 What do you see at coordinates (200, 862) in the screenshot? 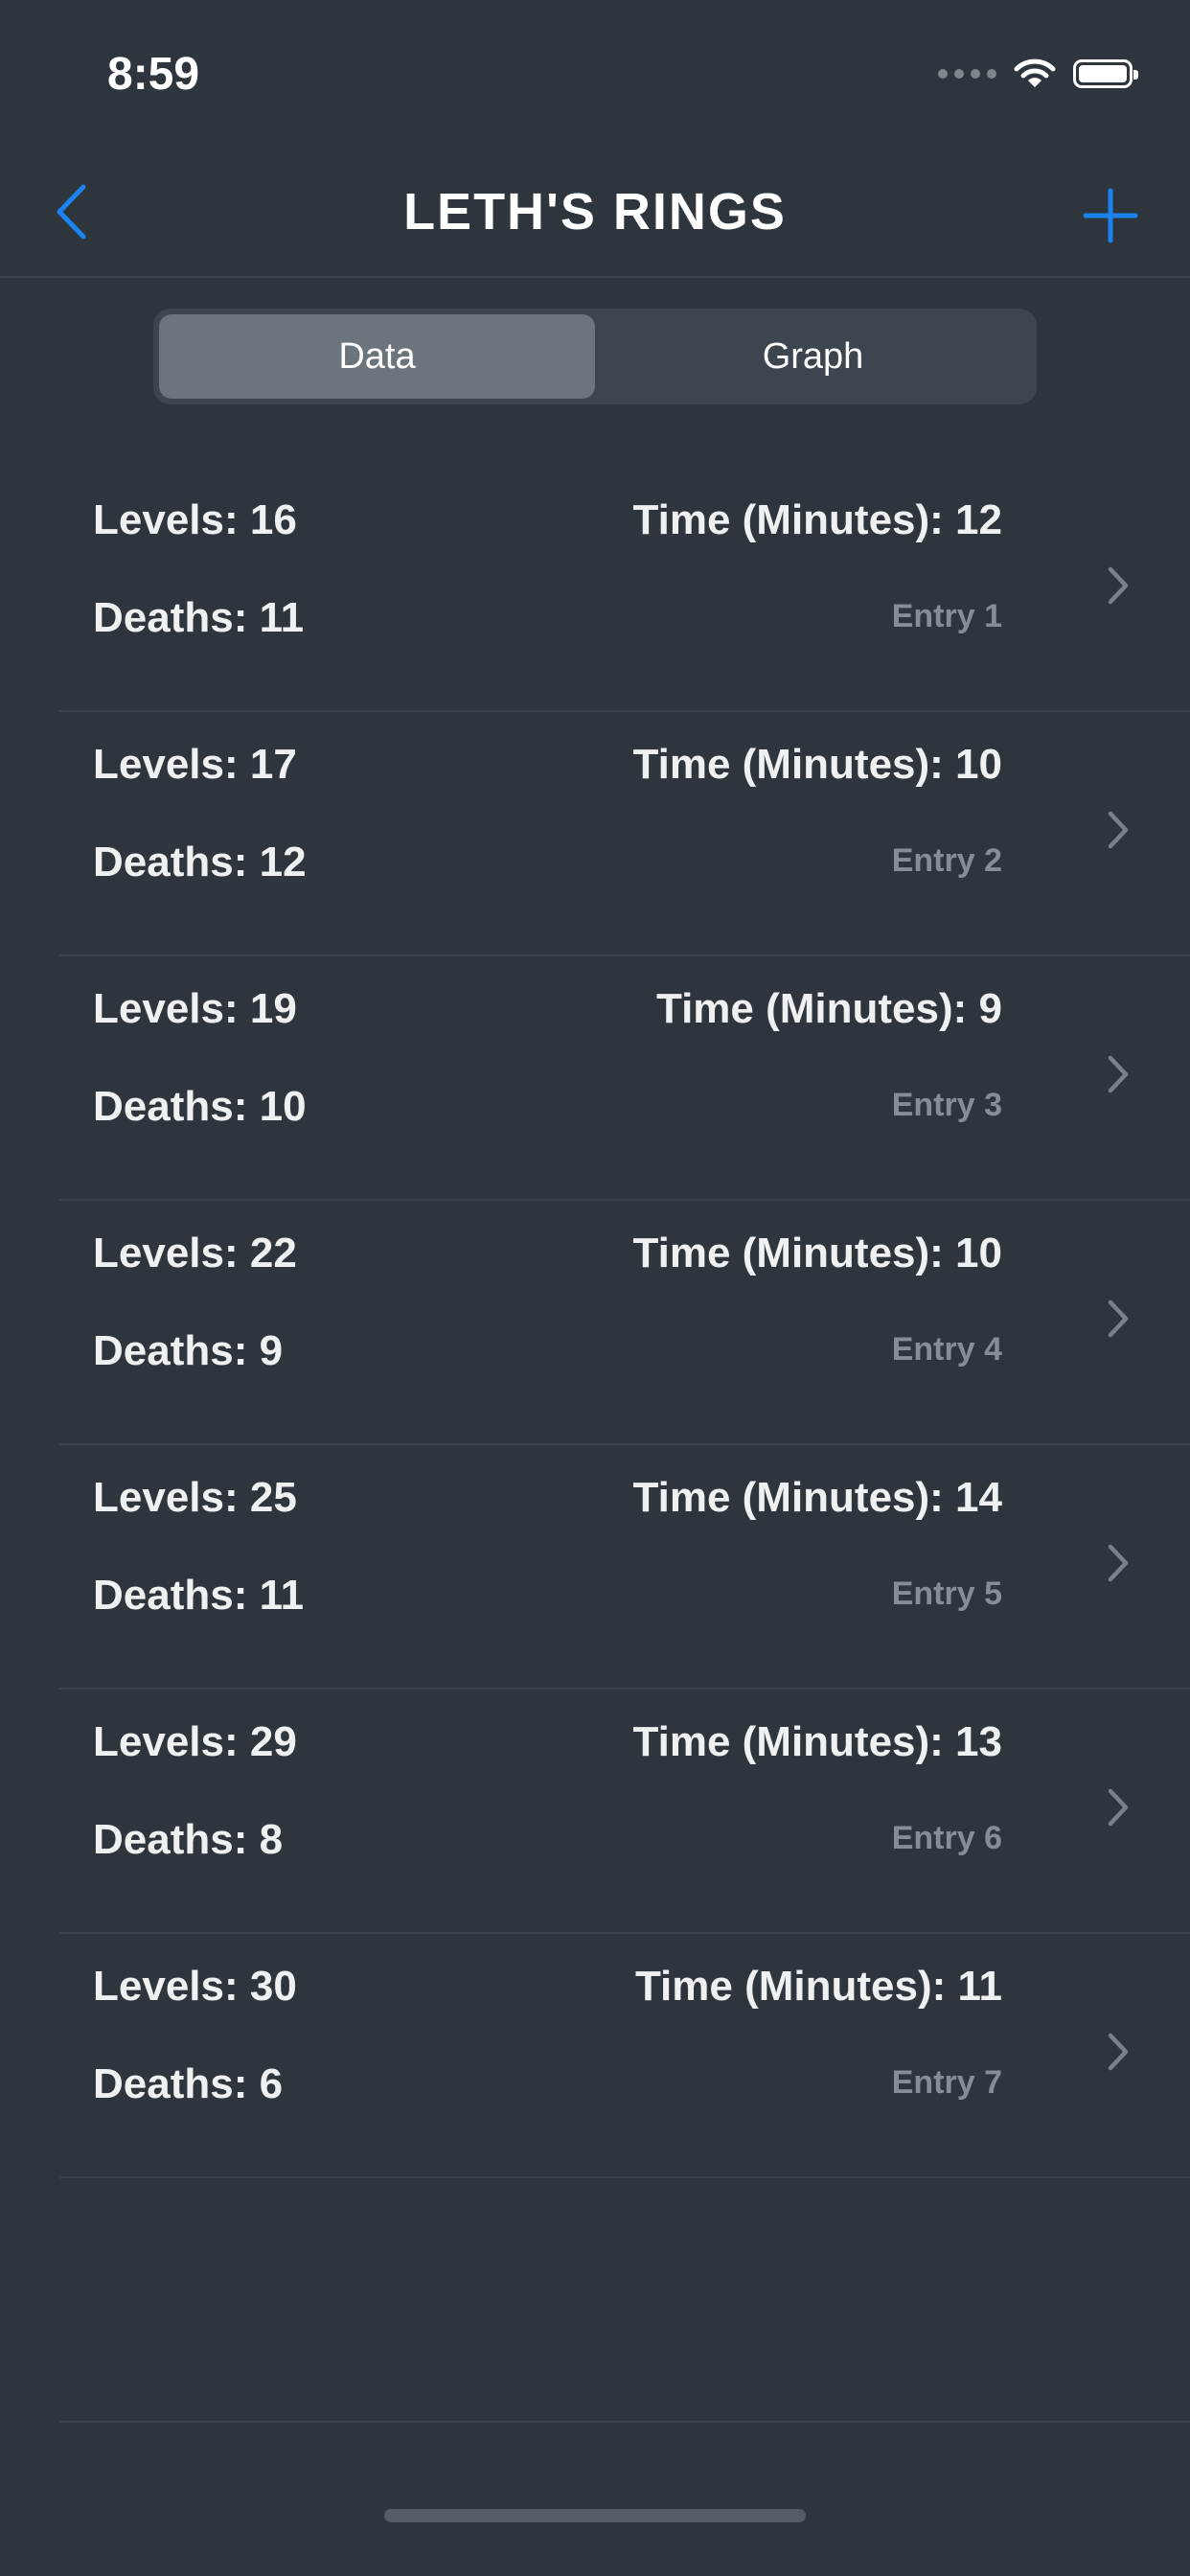
I see `deaths-label: Deaths: 12` at bounding box center [200, 862].